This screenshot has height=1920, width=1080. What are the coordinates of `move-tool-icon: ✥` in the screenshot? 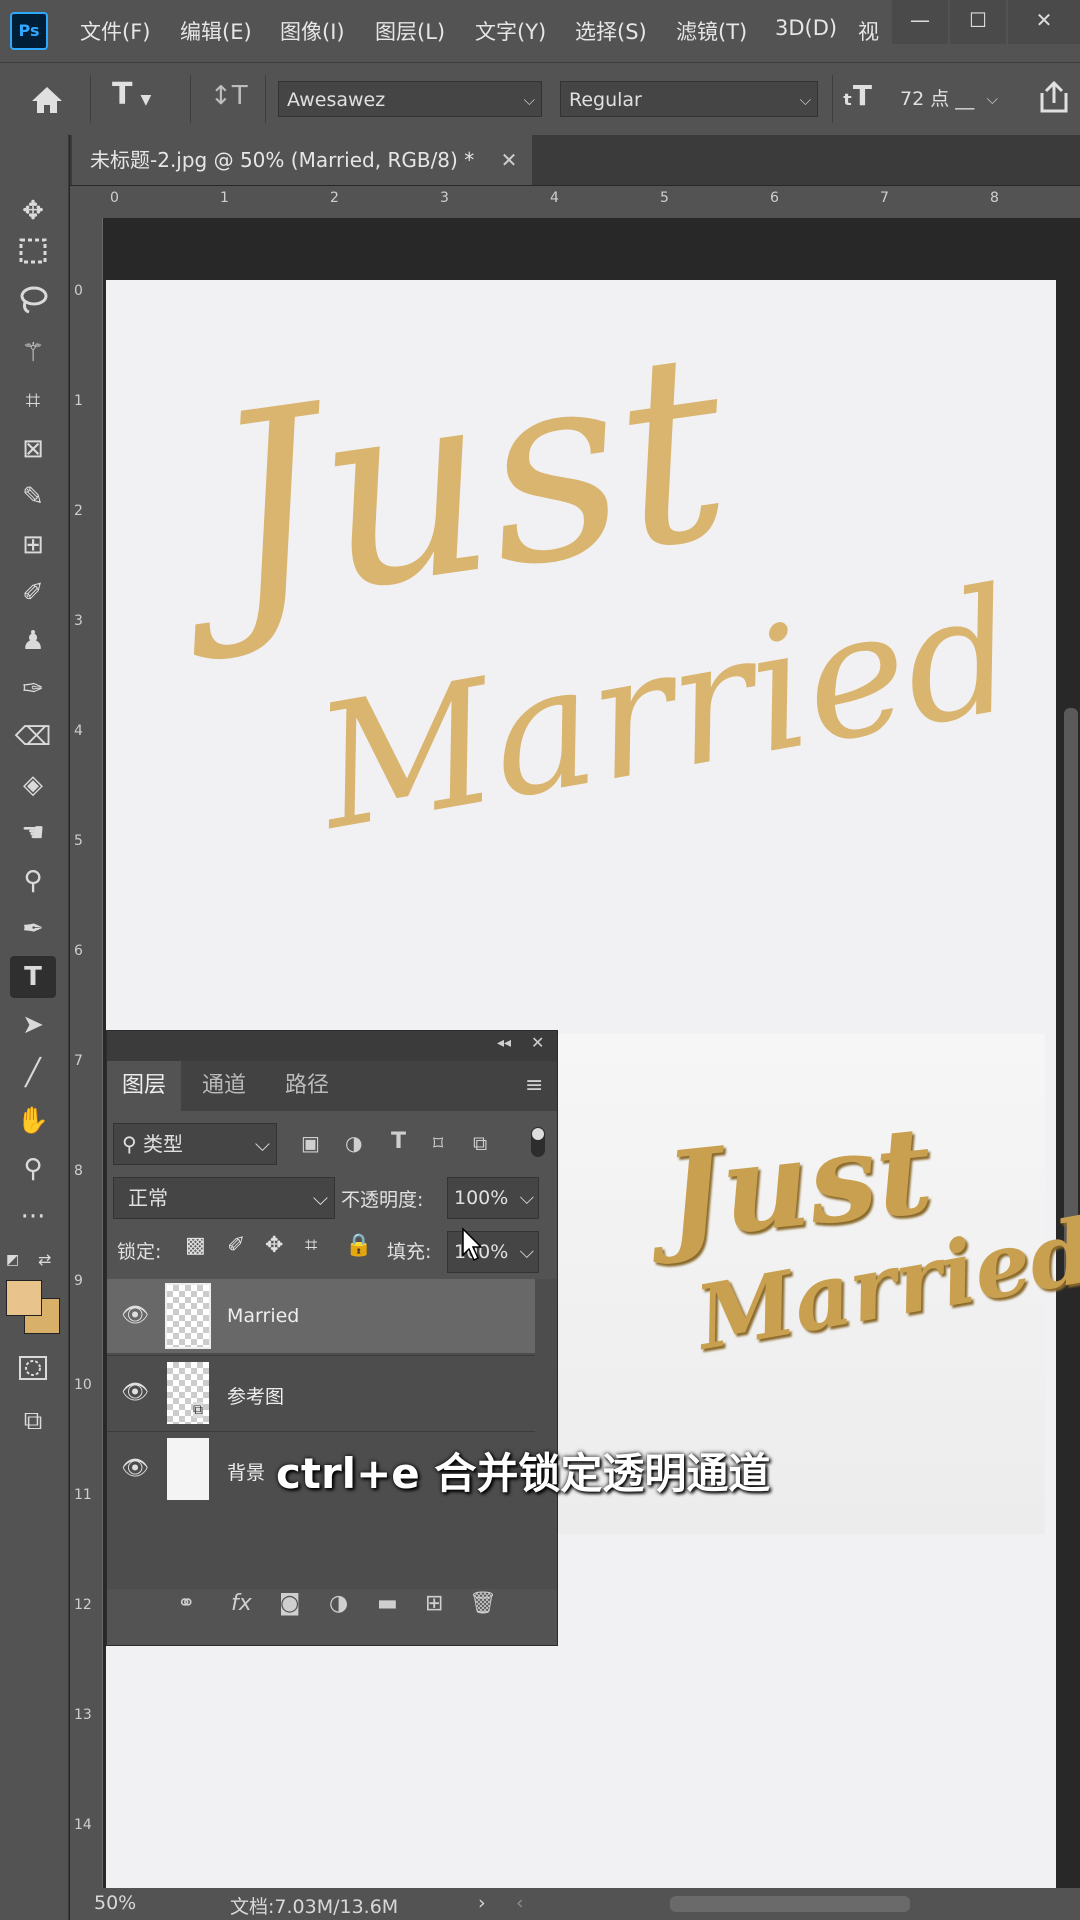 It's located at (33, 211).